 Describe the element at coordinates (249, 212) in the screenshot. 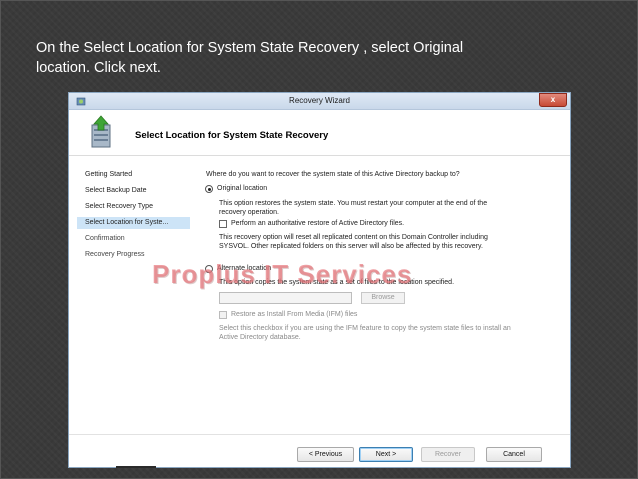

I see `original-location-desc-2: recovery operation.` at that location.